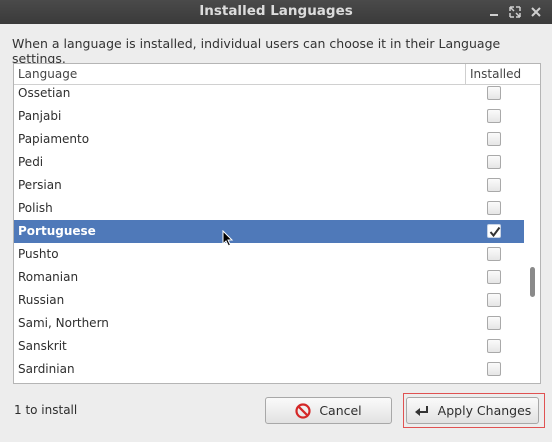 This screenshot has height=442, width=552. What do you see at coordinates (269, 208) in the screenshot?
I see `list-item: Polish` at bounding box center [269, 208].